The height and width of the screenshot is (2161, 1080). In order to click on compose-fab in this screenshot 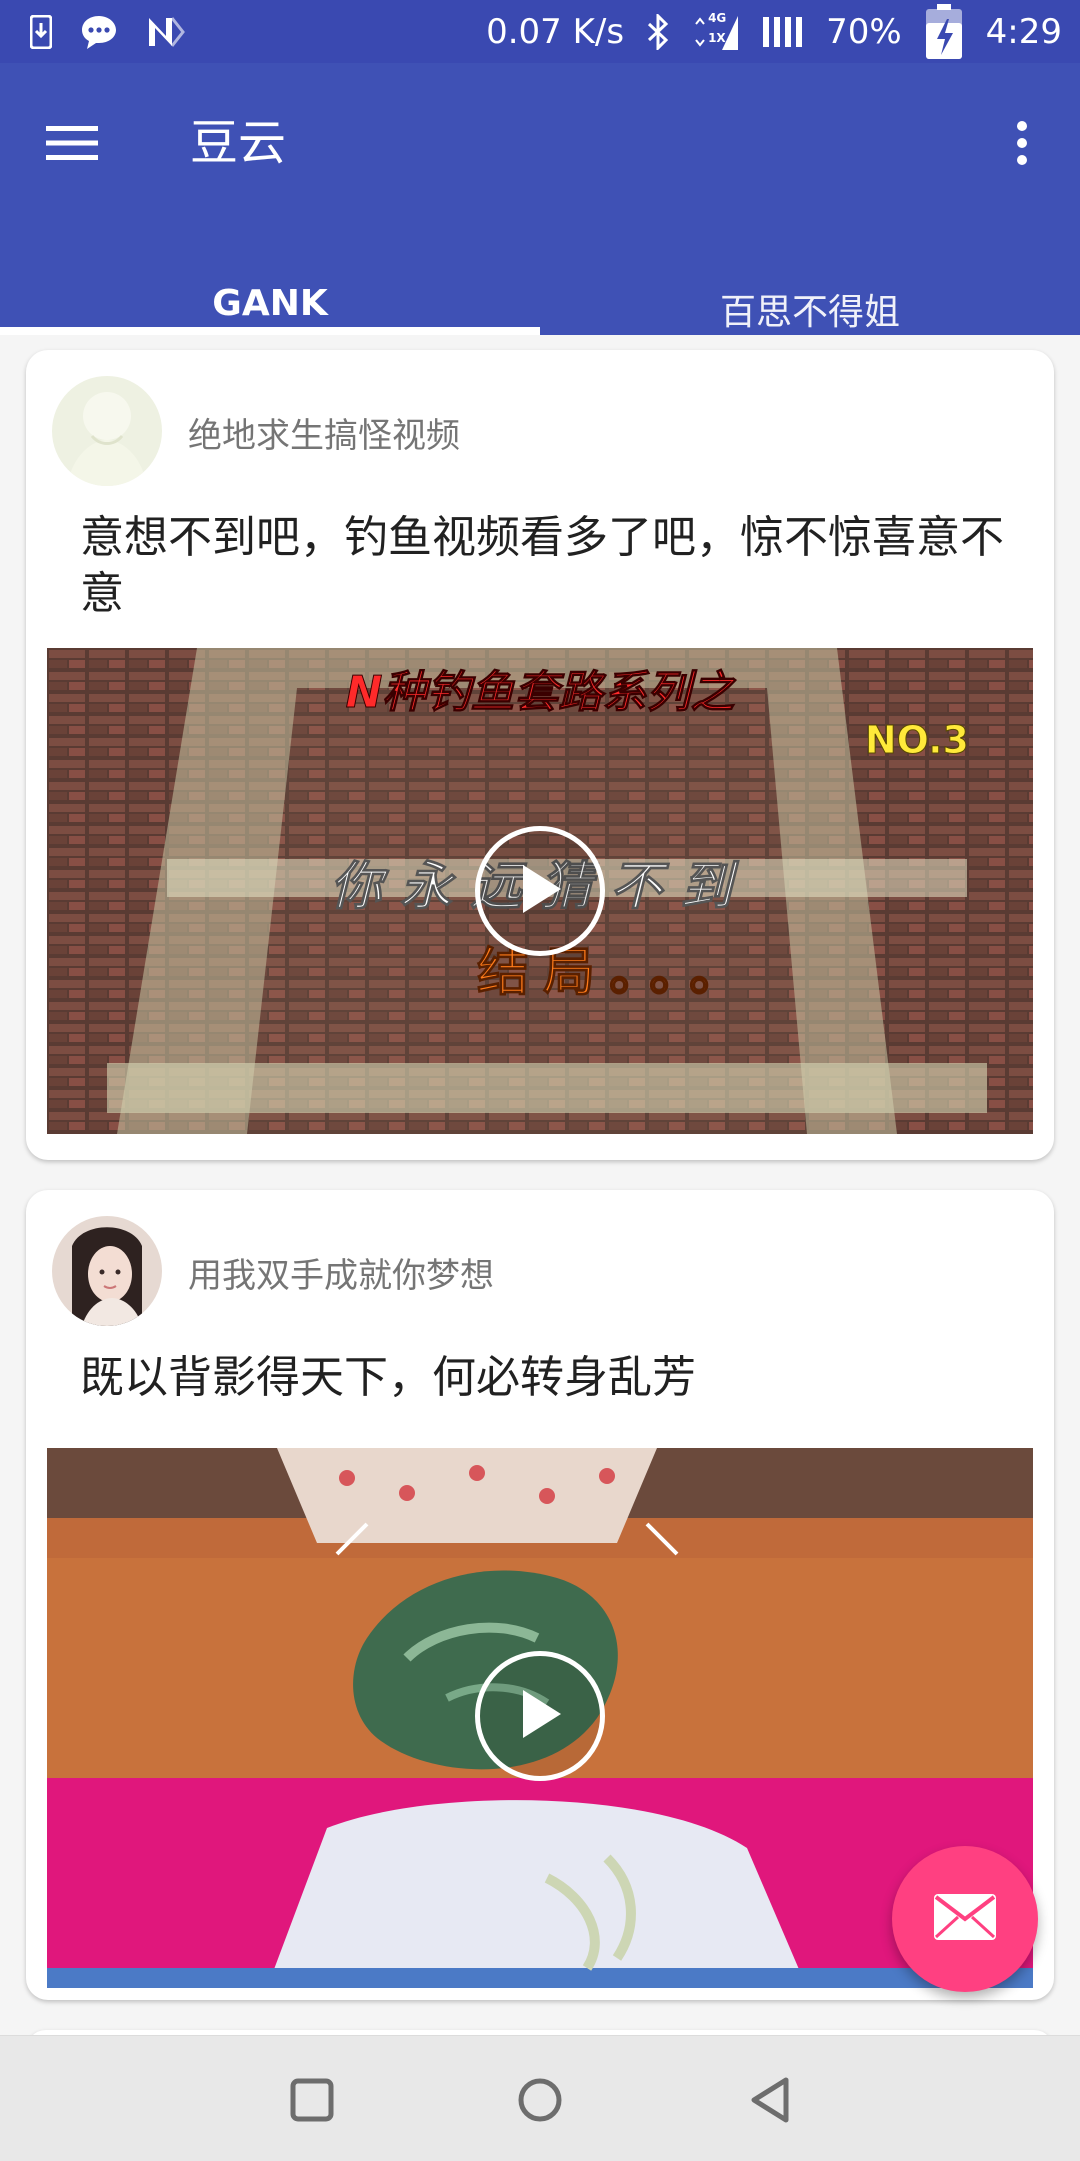, I will do `click(965, 1919)`.